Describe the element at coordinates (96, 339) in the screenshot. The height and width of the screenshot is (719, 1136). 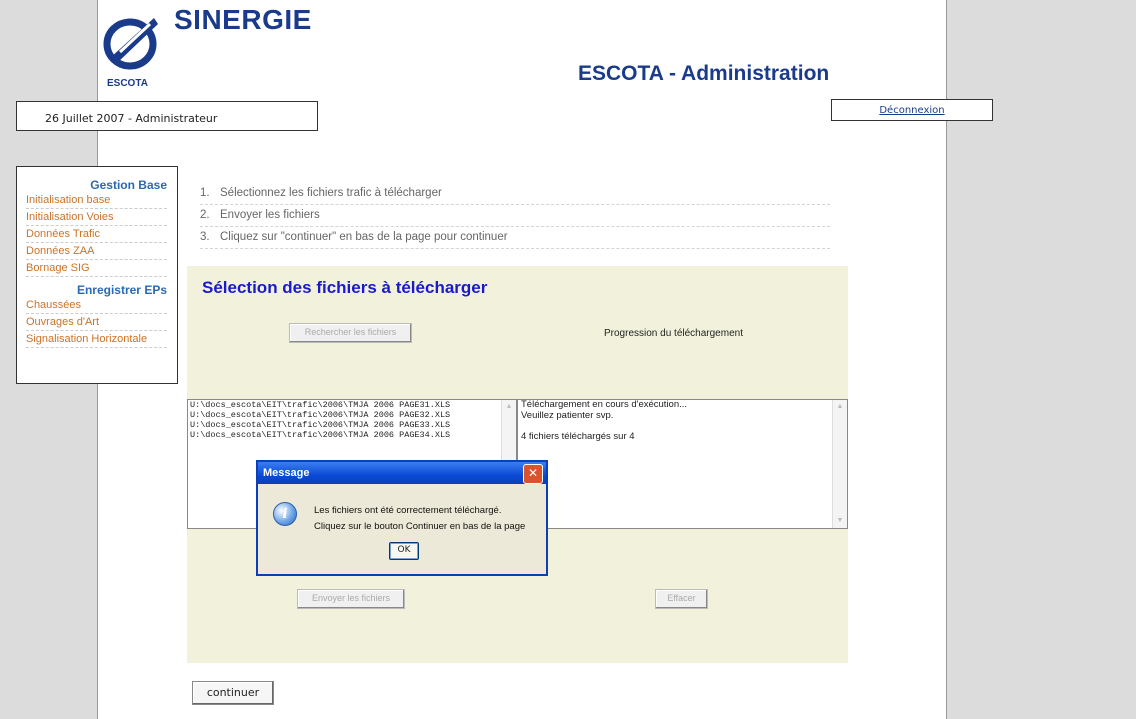
I see `sidebar-item-signalisation-horizontale: Signalisation Horizontale` at that location.